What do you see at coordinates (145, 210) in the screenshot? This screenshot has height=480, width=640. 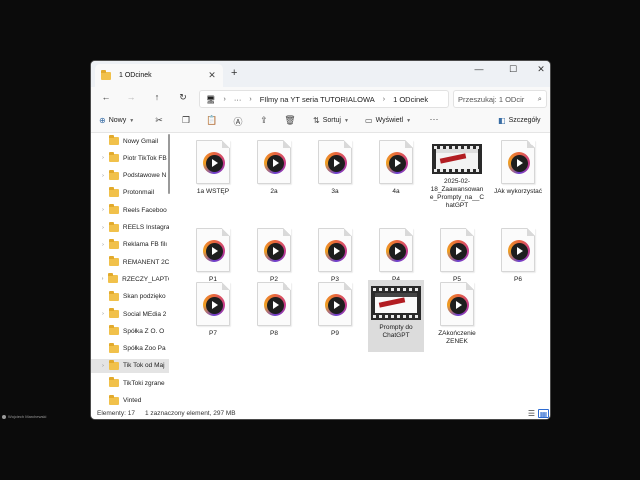 I see `sidebar-item-label: Reels Faceboo` at bounding box center [145, 210].